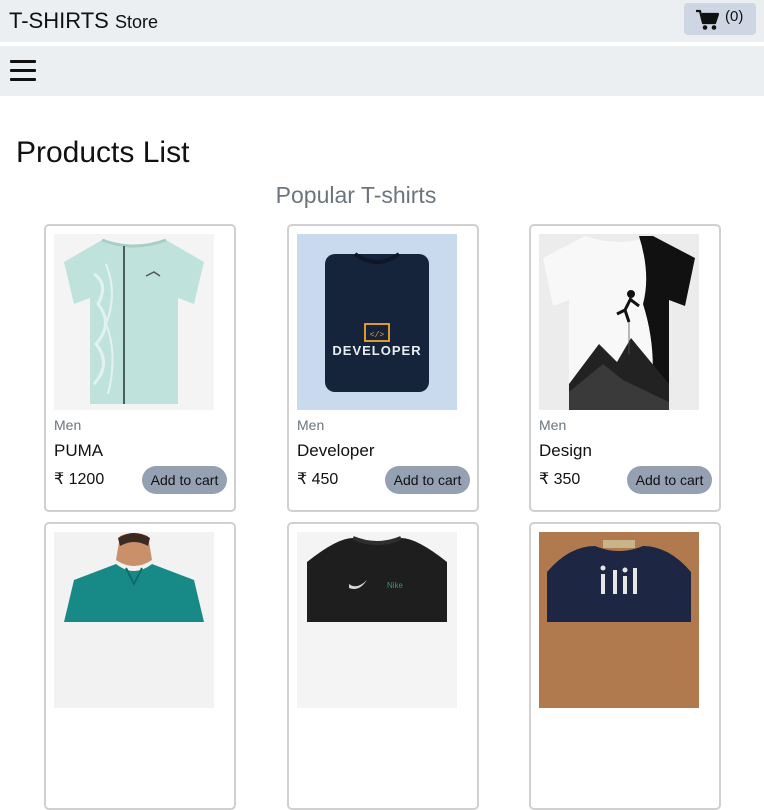  I want to click on product-price: ₹ 350, so click(560, 479).